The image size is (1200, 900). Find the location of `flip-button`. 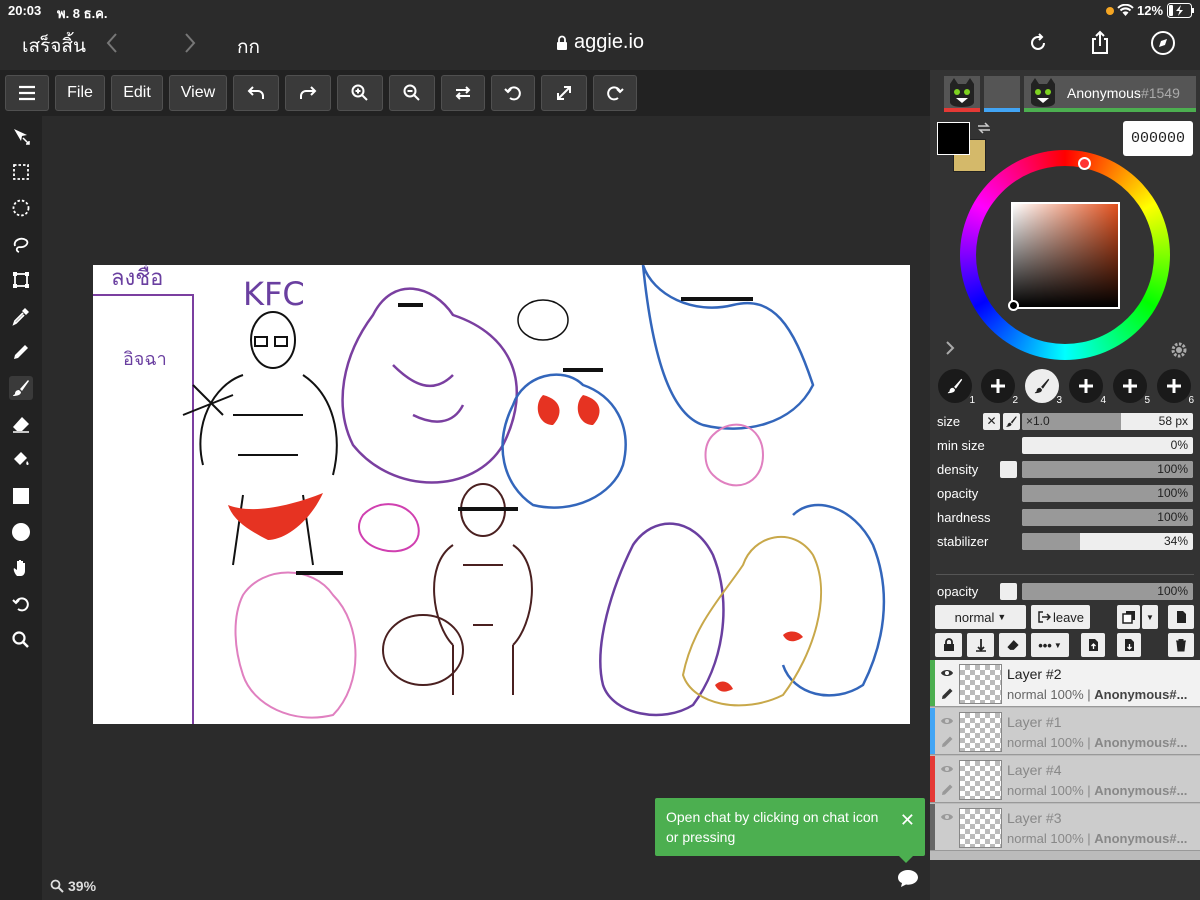

flip-button is located at coordinates (463, 93).